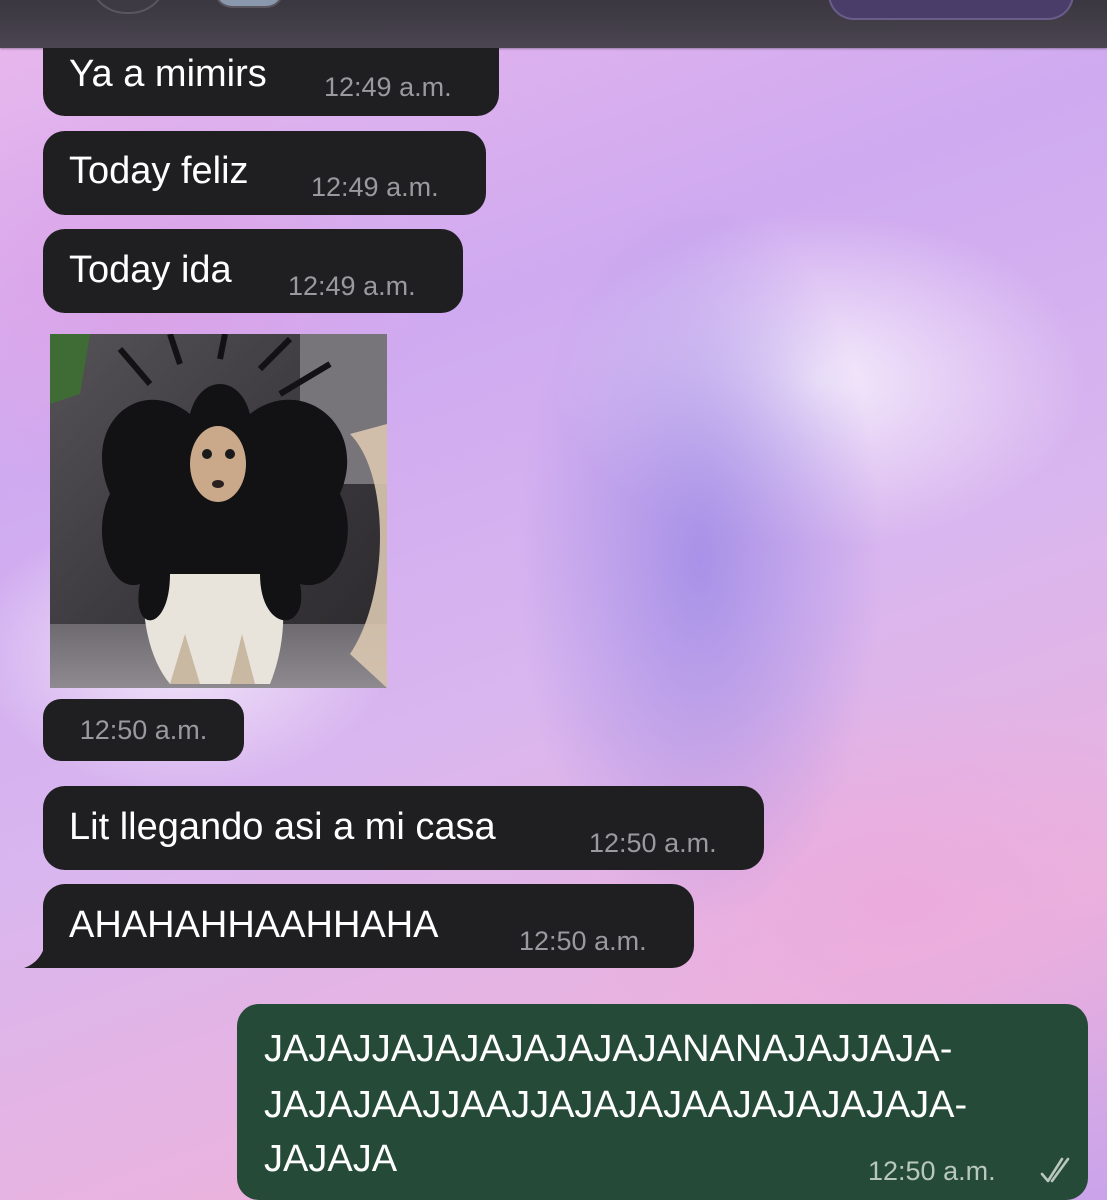 The width and height of the screenshot is (1107, 1200). What do you see at coordinates (128, 7) in the screenshot?
I see `back-button` at bounding box center [128, 7].